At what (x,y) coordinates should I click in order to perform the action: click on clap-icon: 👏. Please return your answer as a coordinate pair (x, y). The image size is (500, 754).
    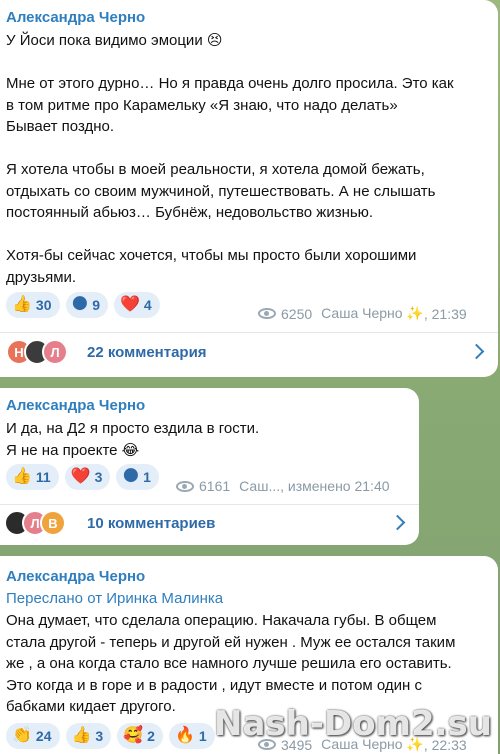
    Looking at the image, I should click on (22, 735).